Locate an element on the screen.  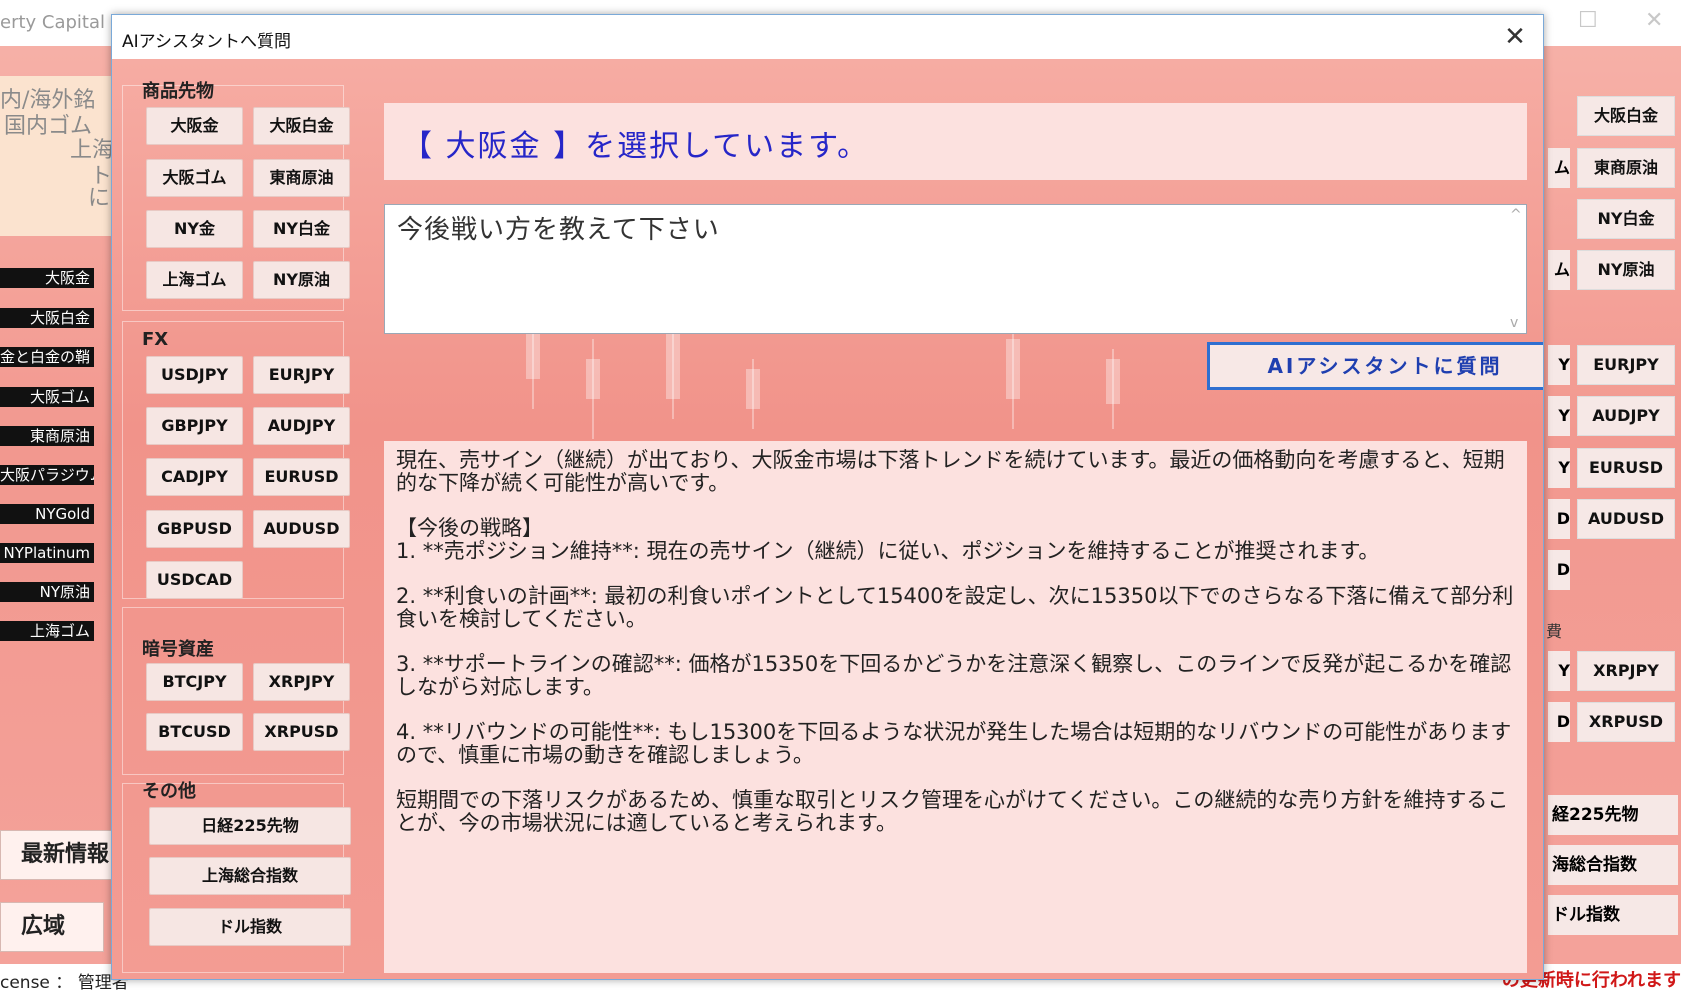
bg-list-item: 金と白金の鞘 is located at coordinates (47, 357).